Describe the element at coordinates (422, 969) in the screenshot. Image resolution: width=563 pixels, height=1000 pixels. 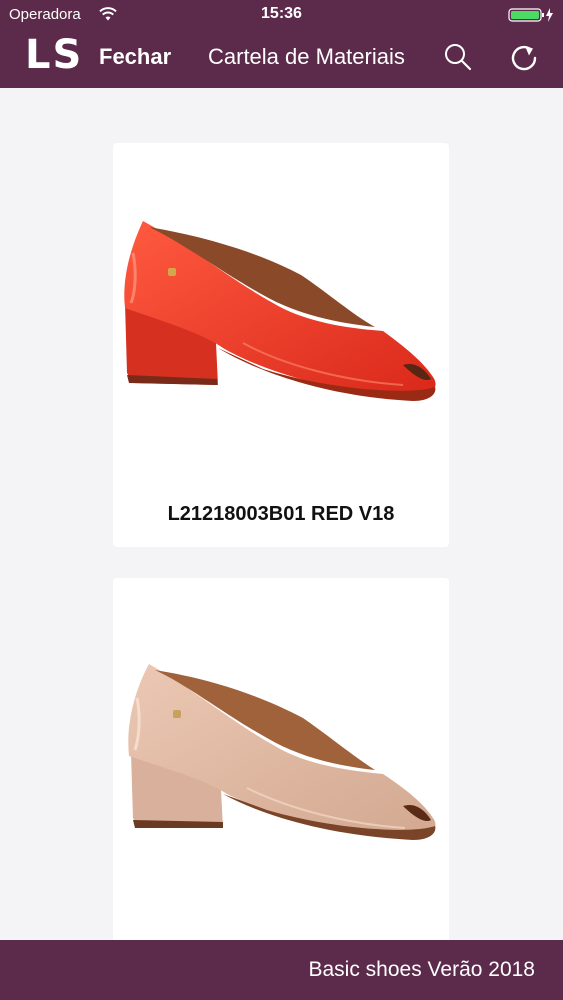
I see `collection-name: Basic shoes Verão 2018` at that location.